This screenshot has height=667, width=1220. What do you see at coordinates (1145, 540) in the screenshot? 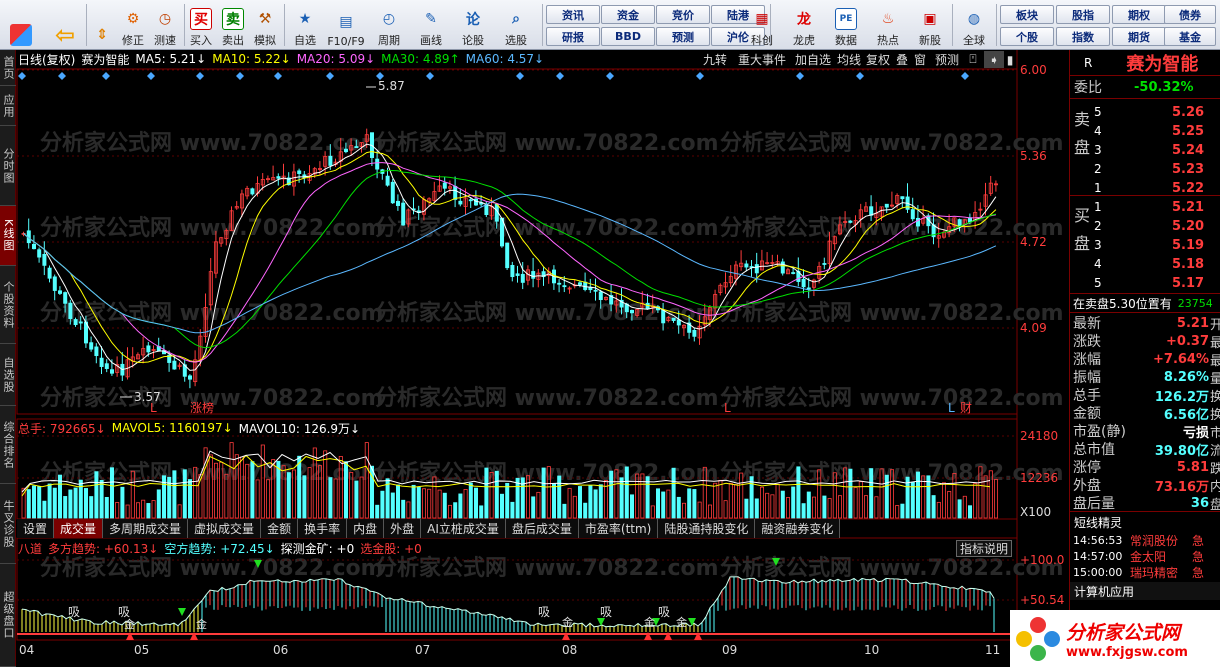
I see `short-term-item: 14:56:53 常润股份急` at bounding box center [1145, 540].